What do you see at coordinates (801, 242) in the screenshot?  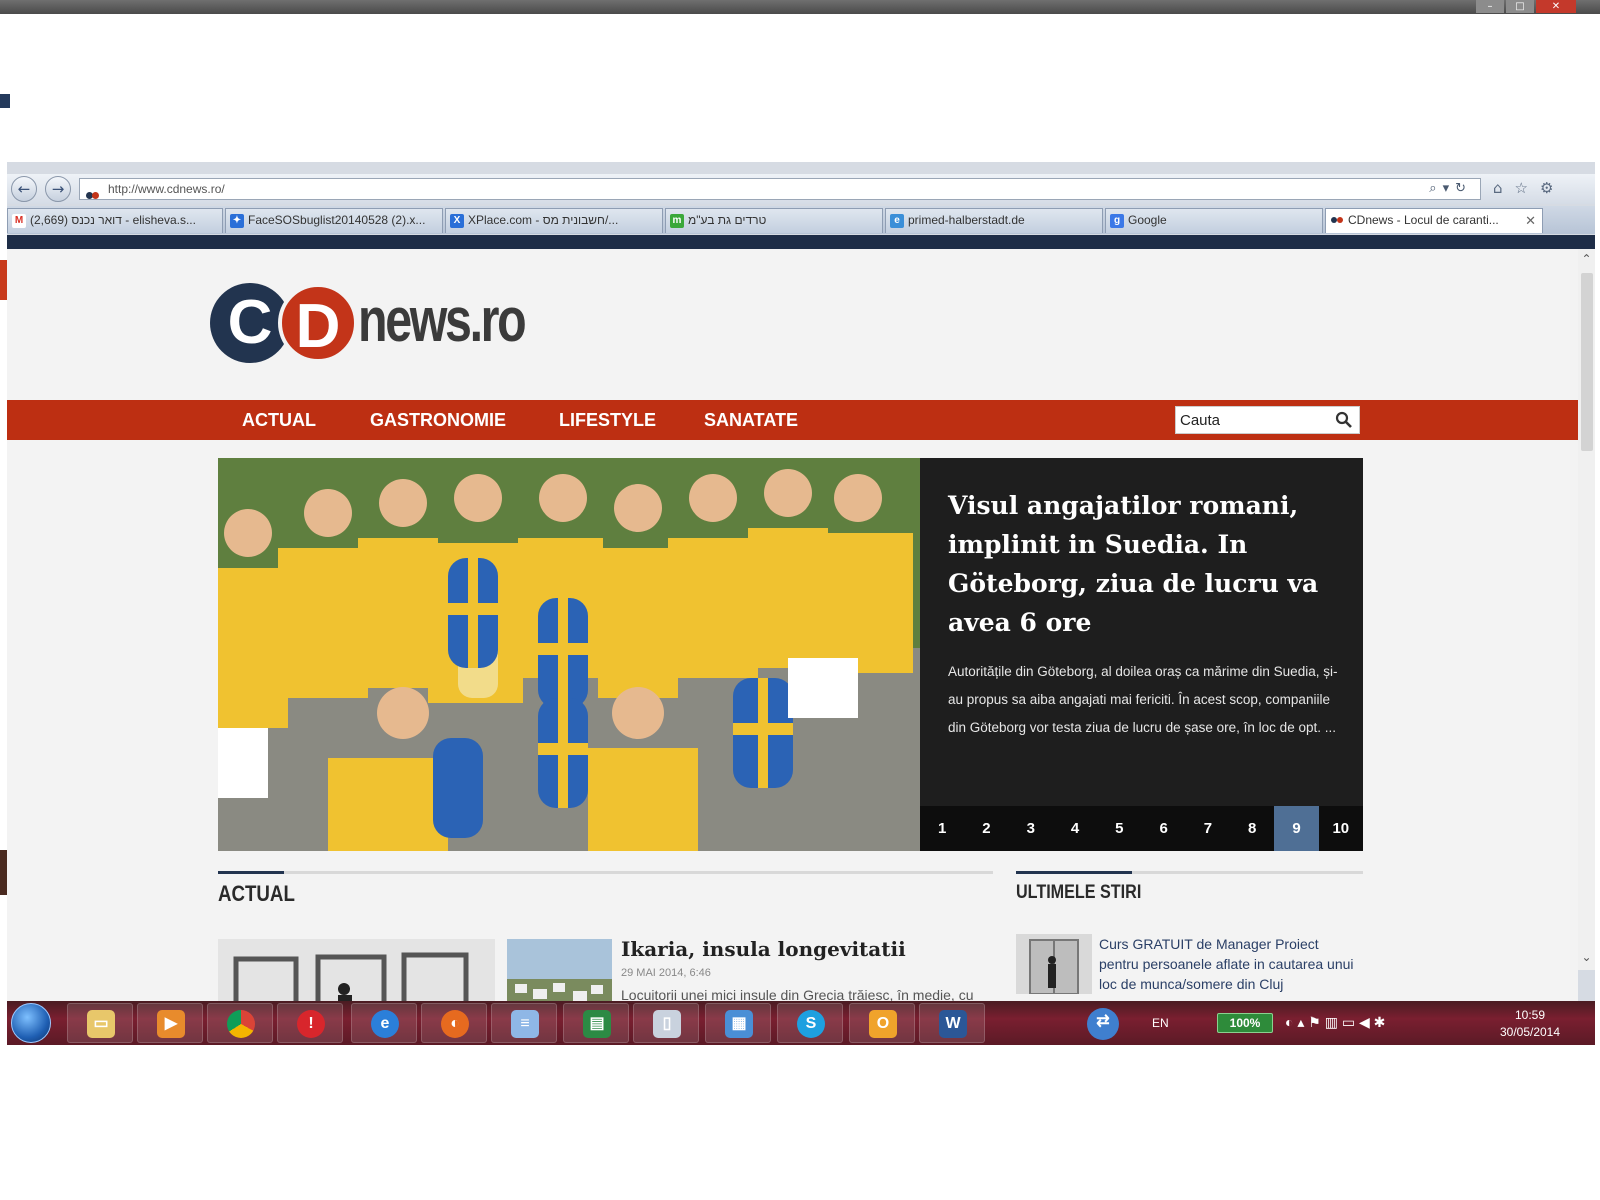 I see `page-top-bar` at bounding box center [801, 242].